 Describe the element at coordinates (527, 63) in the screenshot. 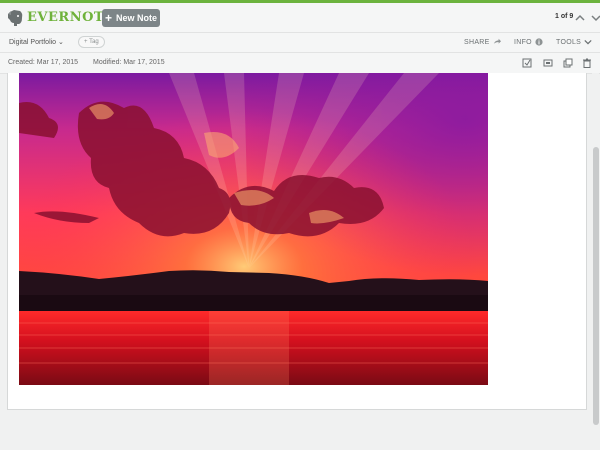

I see `reminder-icon` at that location.